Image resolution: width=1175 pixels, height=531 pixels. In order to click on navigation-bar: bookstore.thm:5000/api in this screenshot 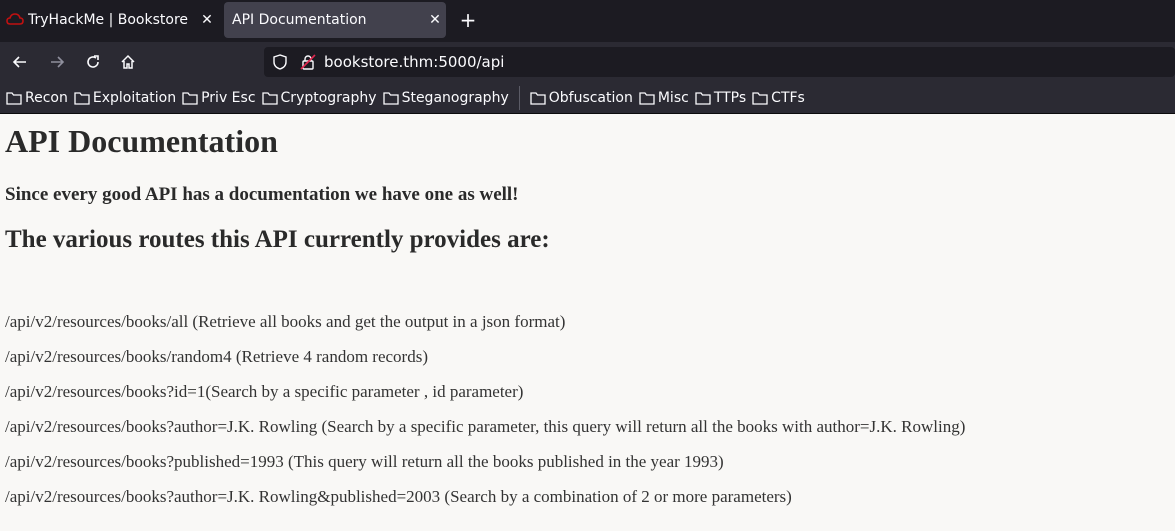, I will do `click(587, 62)`.